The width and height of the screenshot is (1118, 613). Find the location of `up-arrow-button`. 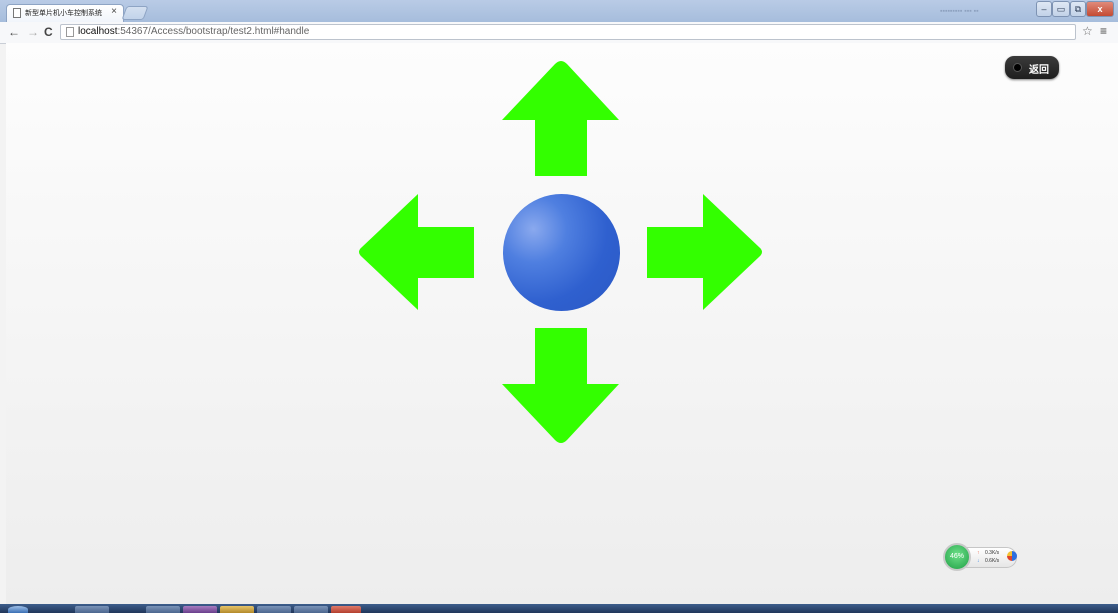

up-arrow-button is located at coordinates (561, 118).